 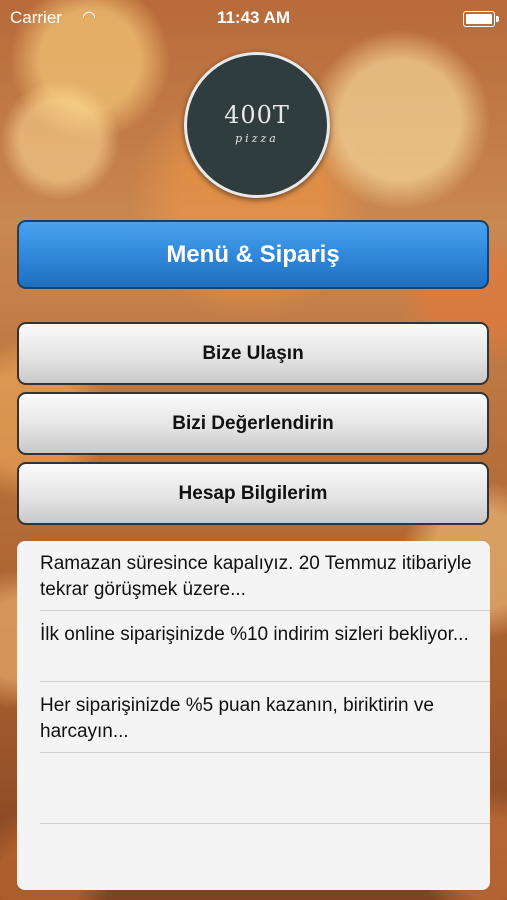 What do you see at coordinates (257, 138) in the screenshot?
I see `logo-subtitle: pizza` at bounding box center [257, 138].